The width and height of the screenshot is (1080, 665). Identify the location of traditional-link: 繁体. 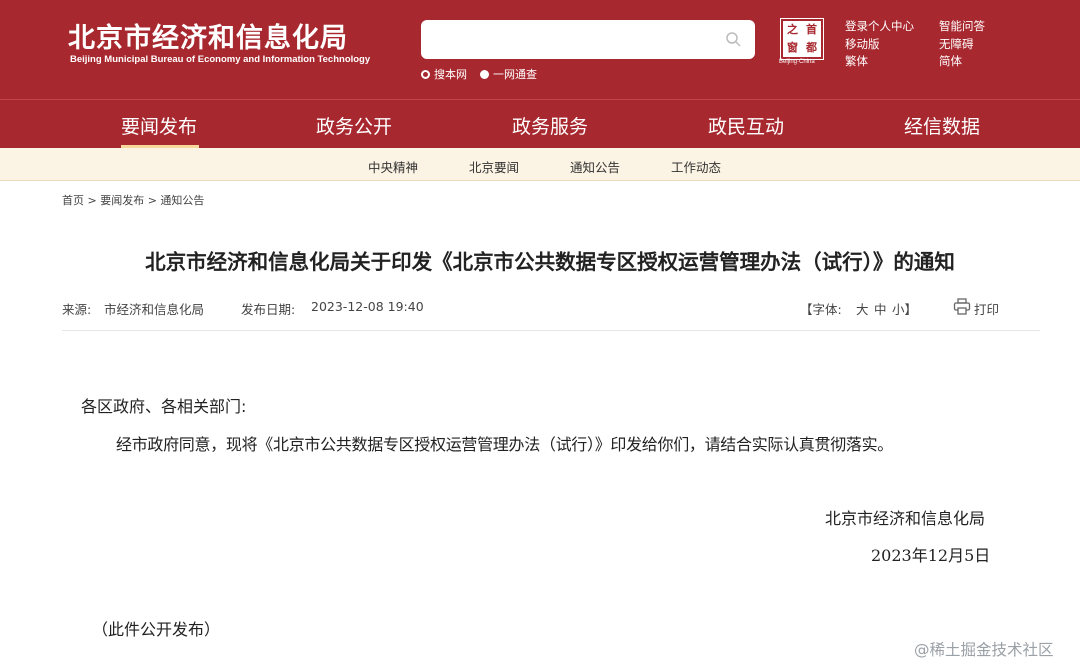
(856, 61).